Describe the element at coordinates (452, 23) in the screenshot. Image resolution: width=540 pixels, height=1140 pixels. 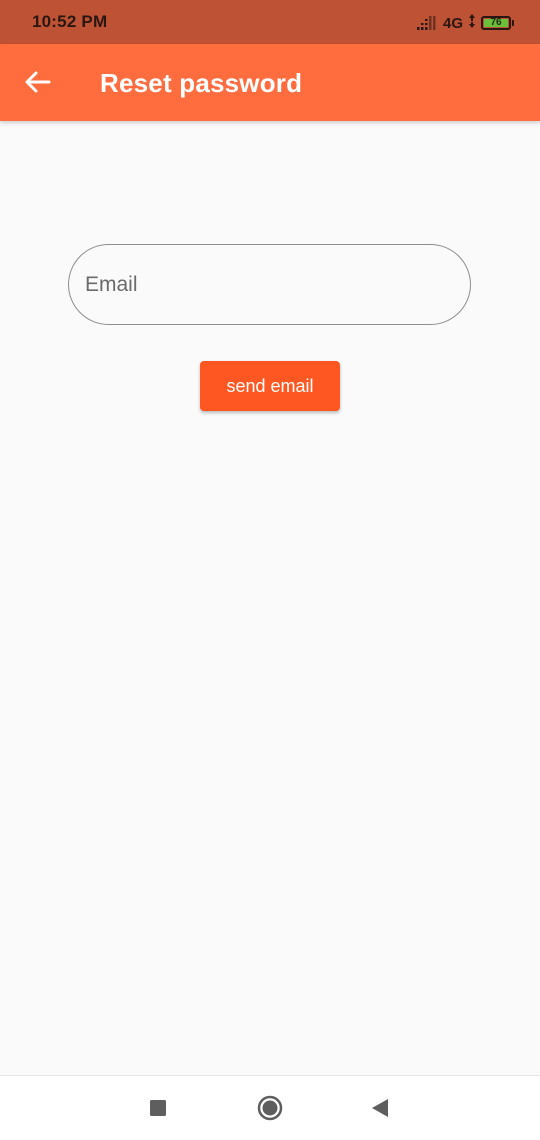
I see `network-type: 4G` at that location.